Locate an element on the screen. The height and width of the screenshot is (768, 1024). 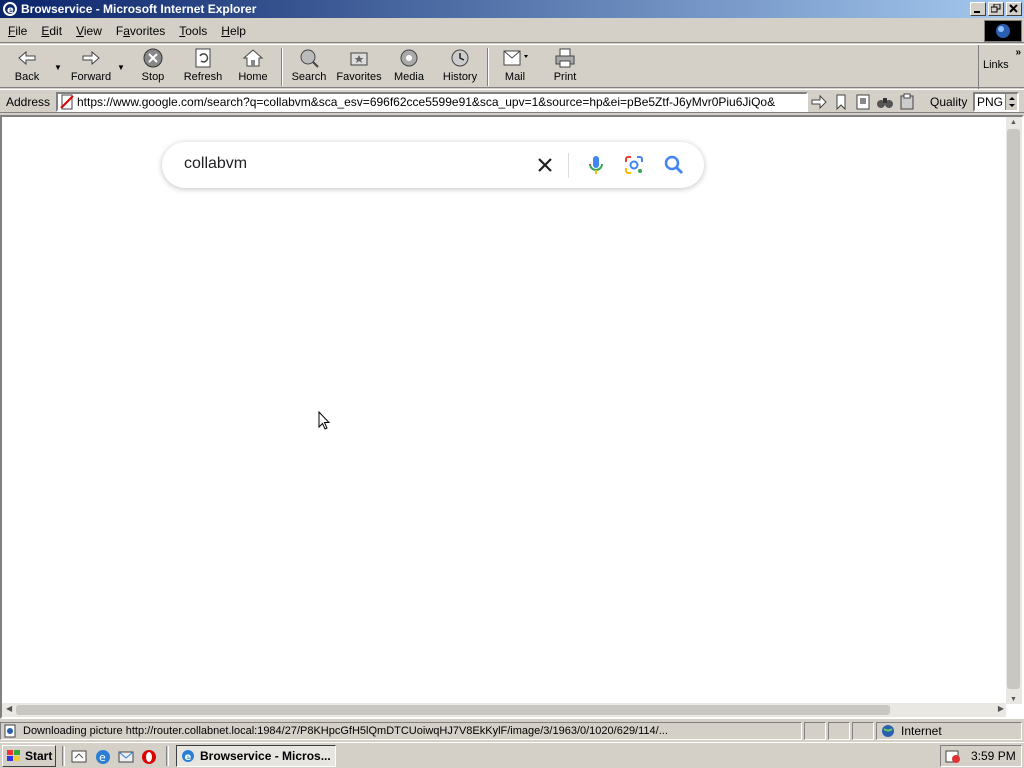
links-bar: » Links is located at coordinates (1001, 67).